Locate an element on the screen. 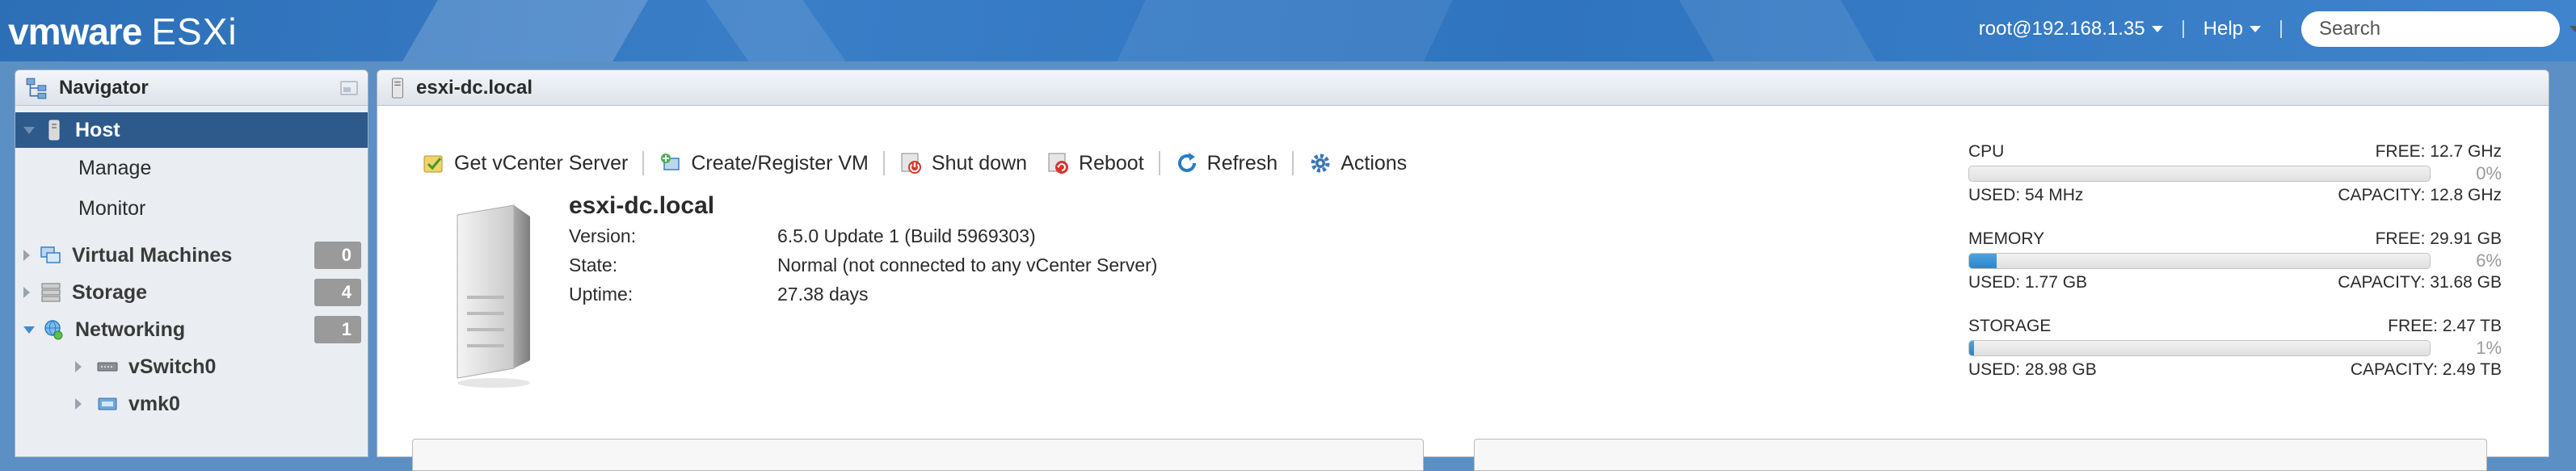 Image resolution: width=2576 pixels, height=471 pixels. stat-percent: 1% is located at coordinates (2489, 348).